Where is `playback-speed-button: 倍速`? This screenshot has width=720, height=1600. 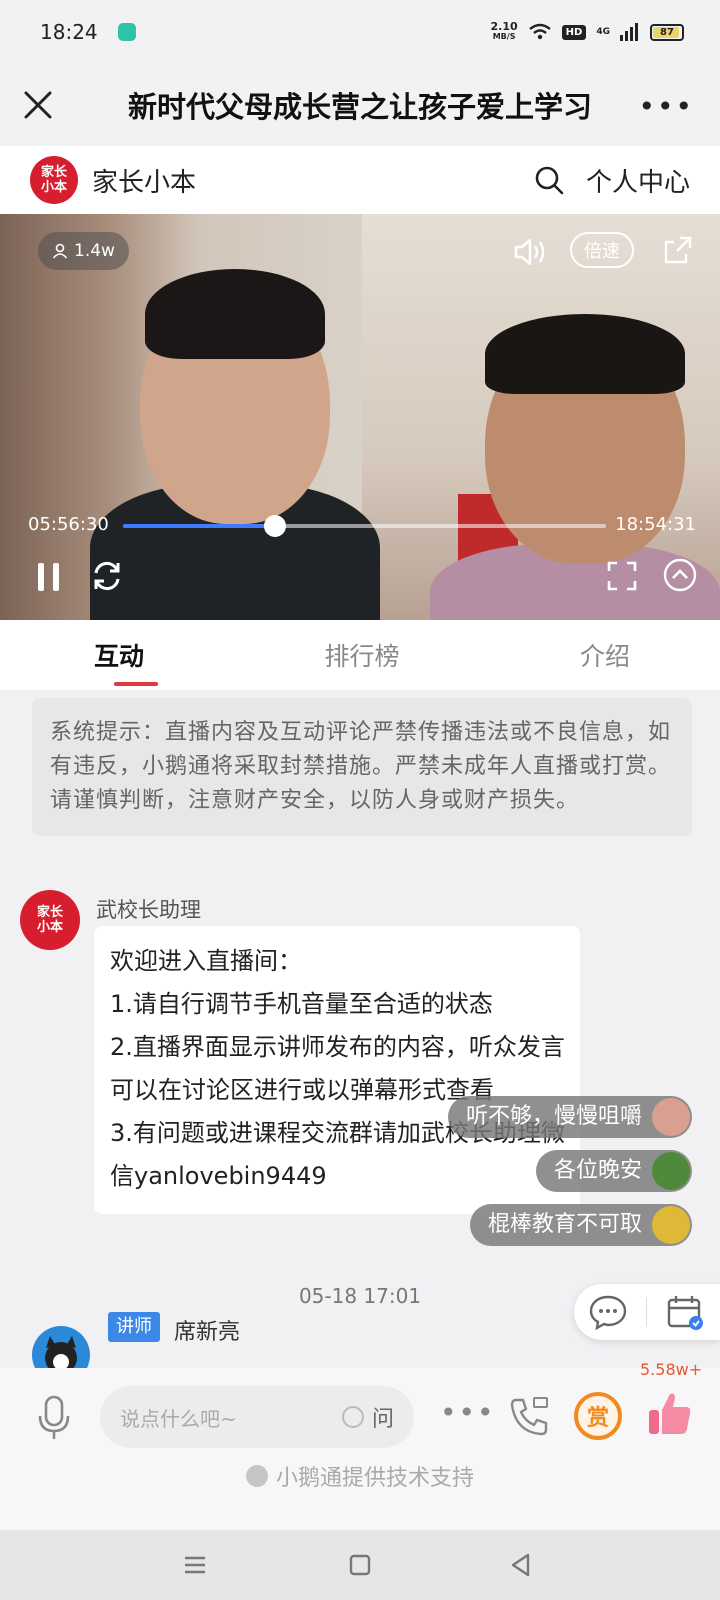
playback-speed-button: 倍速 is located at coordinates (602, 250).